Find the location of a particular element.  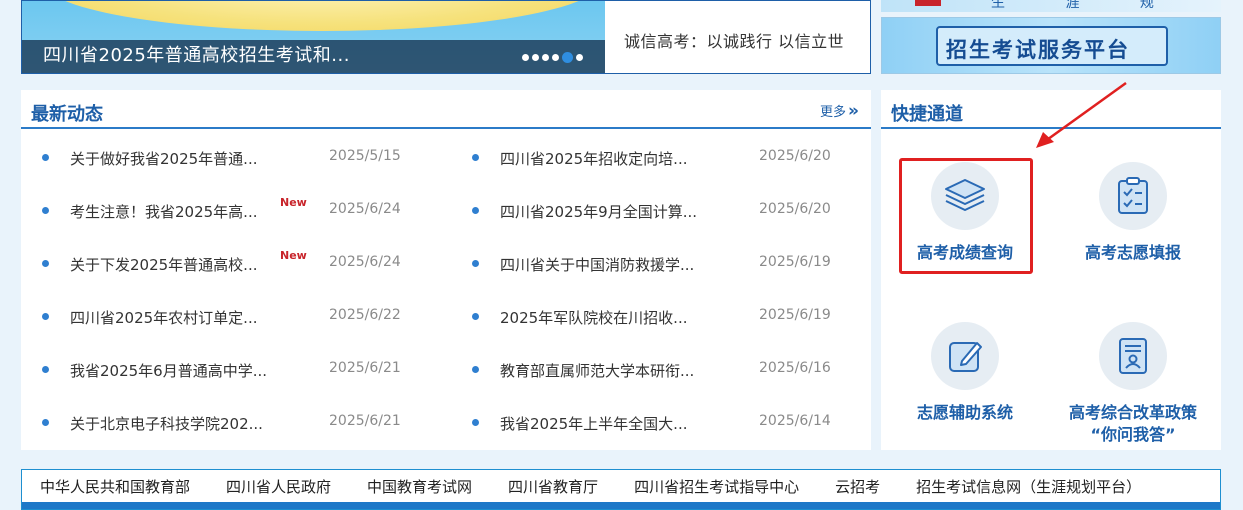

news-item: 关于做好我省2025年普通... 2025/5/15 is located at coordinates (231, 155).